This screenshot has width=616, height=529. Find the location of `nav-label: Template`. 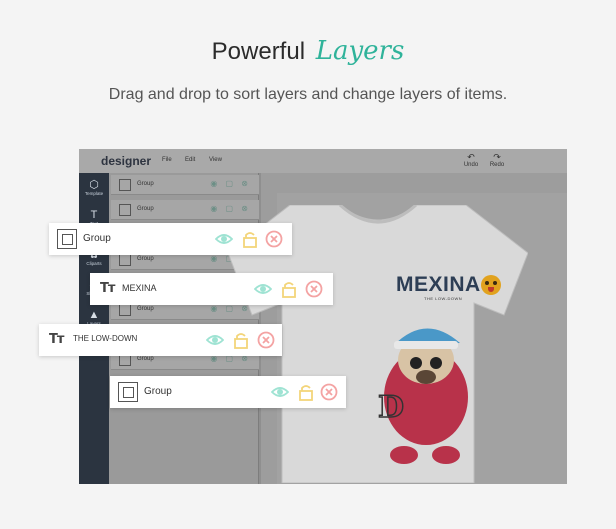

nav-label: Template is located at coordinates (94, 193).